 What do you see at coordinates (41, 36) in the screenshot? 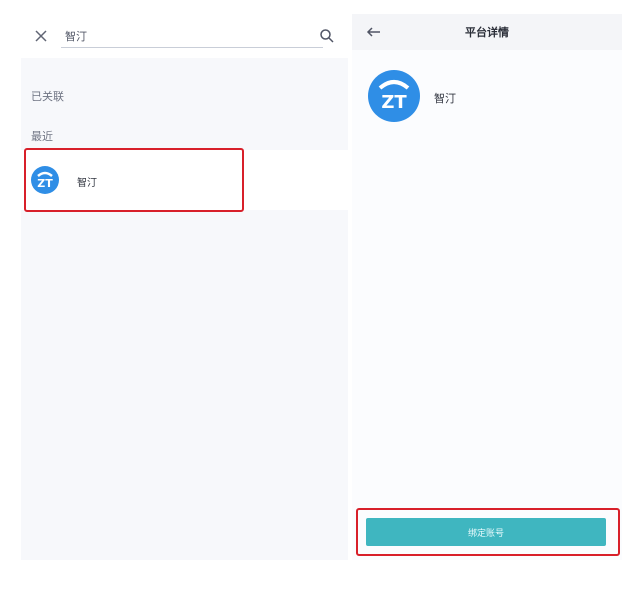
I see `close-icon` at bounding box center [41, 36].